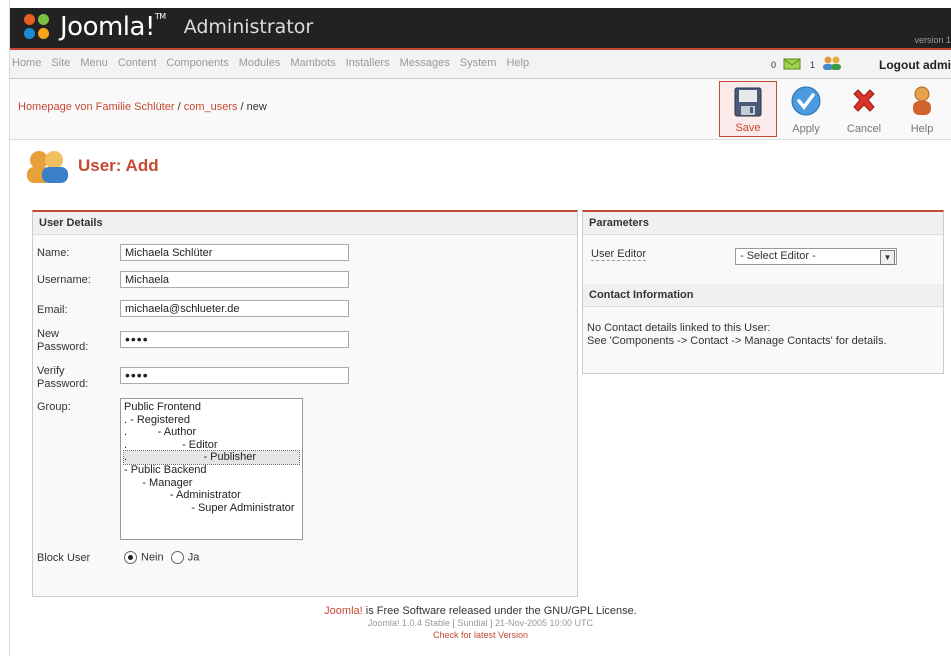  I want to click on email-field: michaela@schlueter.de, so click(234, 308).